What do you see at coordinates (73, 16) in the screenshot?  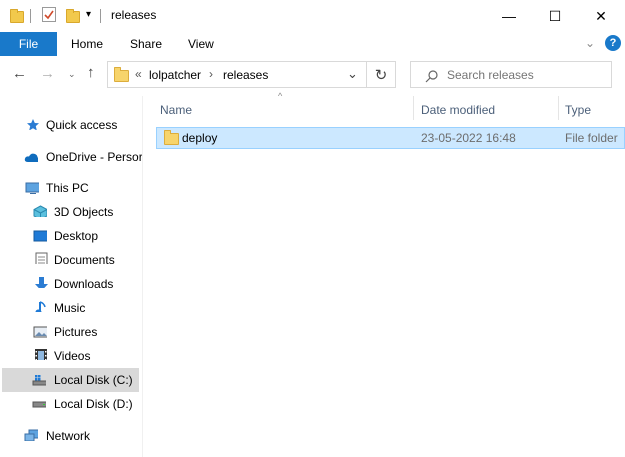 I see `new-folder-icon` at bounding box center [73, 16].